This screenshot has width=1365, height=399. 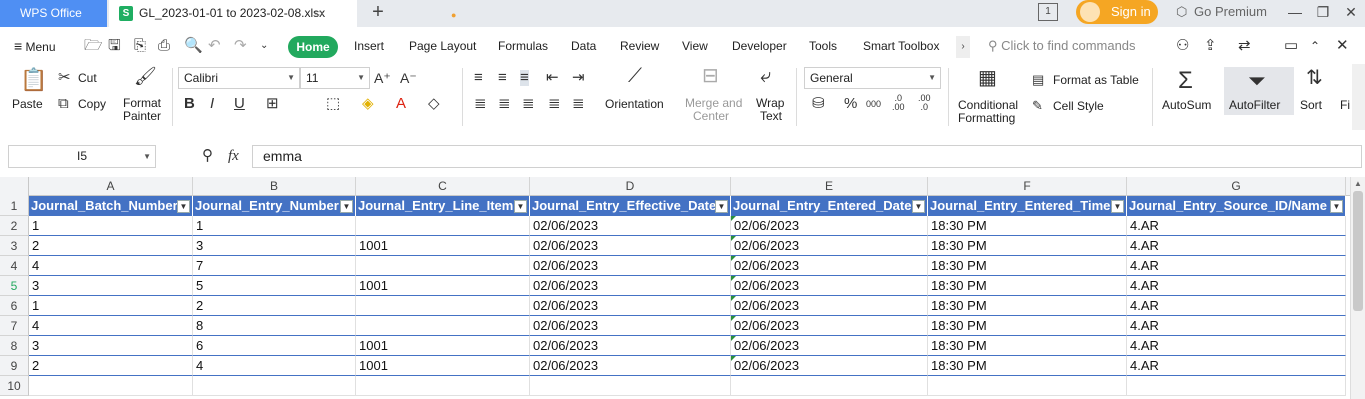 I want to click on merge-center-label-2: Center, so click(x=711, y=116).